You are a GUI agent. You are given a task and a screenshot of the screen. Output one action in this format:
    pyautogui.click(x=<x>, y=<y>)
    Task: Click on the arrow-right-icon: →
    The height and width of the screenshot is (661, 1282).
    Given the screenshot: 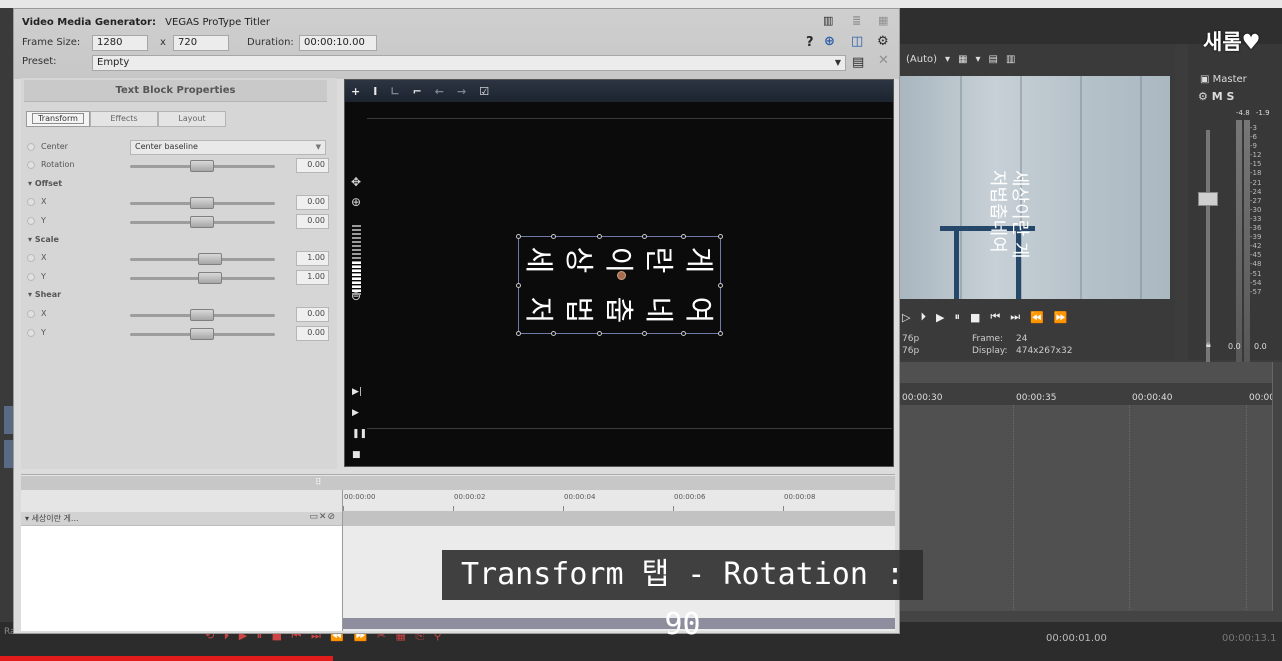 What is the action you would take?
    pyautogui.click(x=461, y=91)
    